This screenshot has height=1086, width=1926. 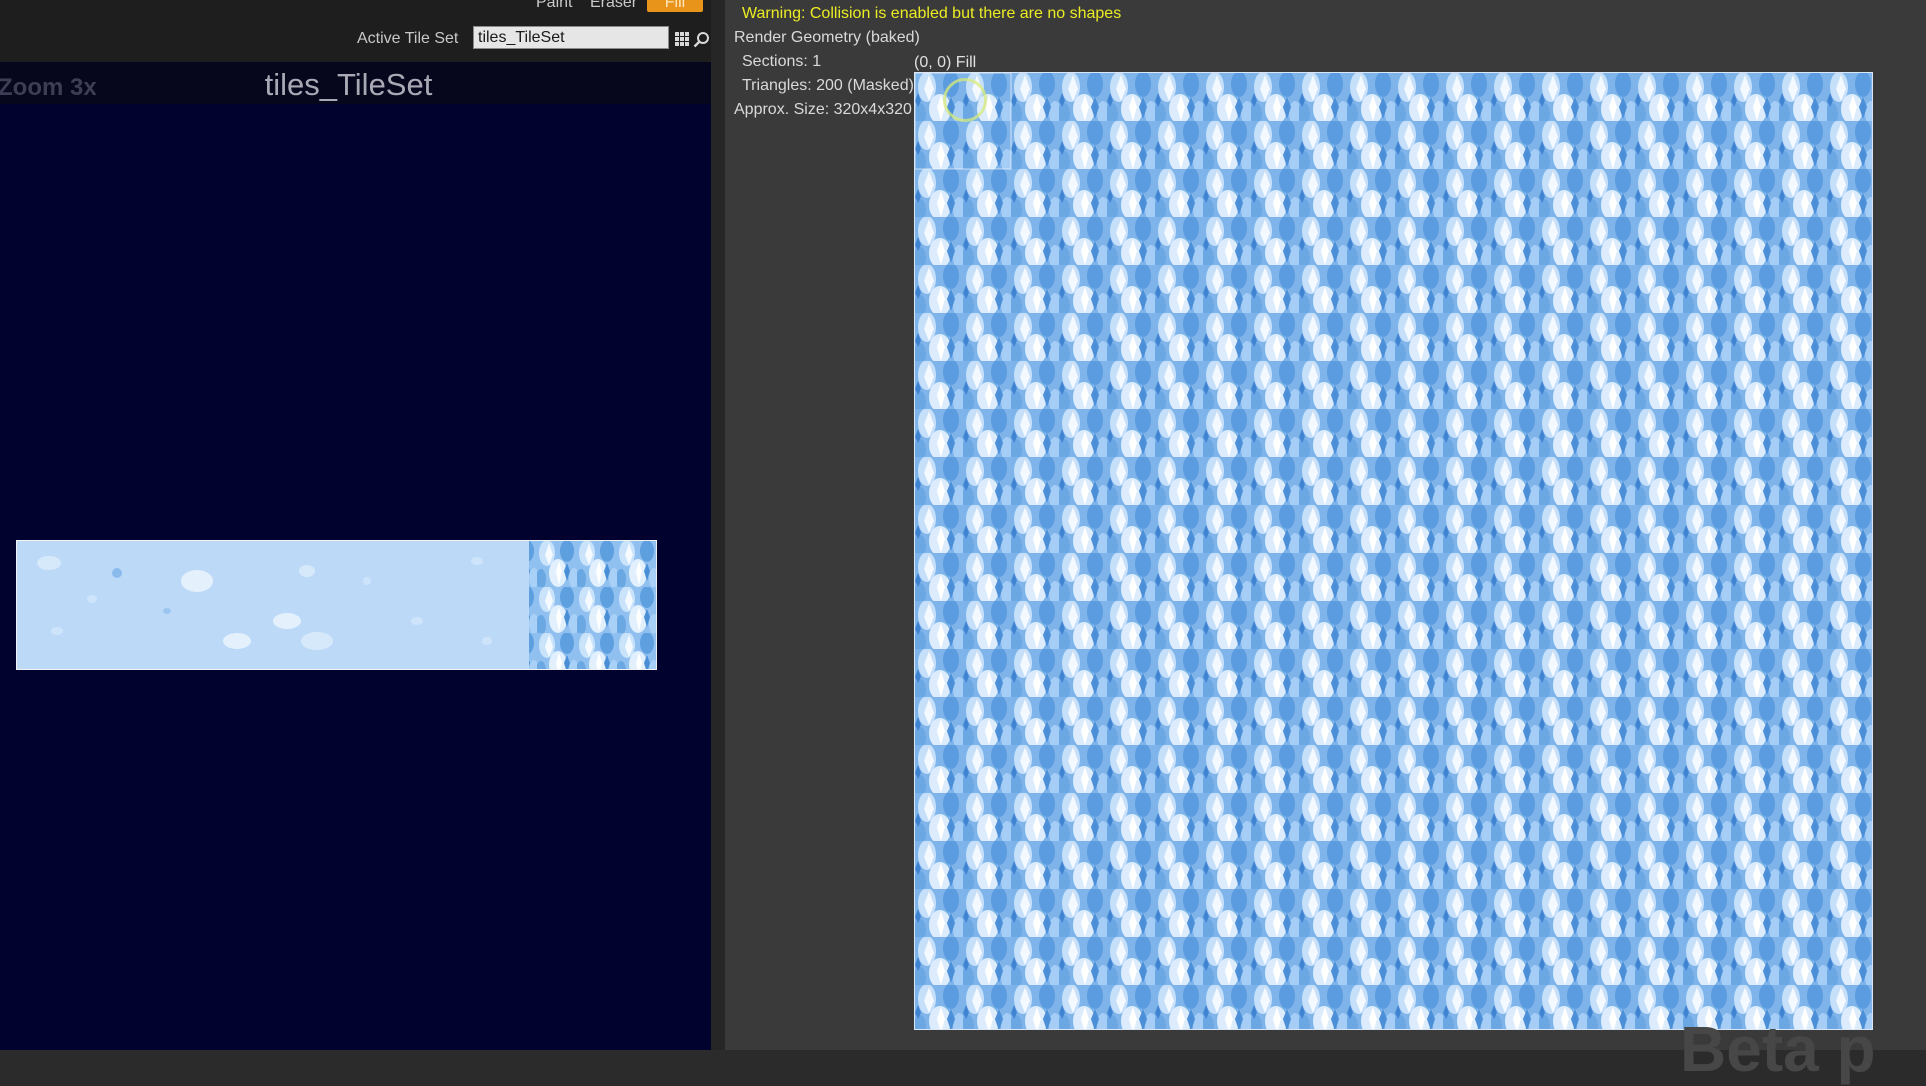 What do you see at coordinates (554, 6) in the screenshot?
I see `paint-tool-button: Paint` at bounding box center [554, 6].